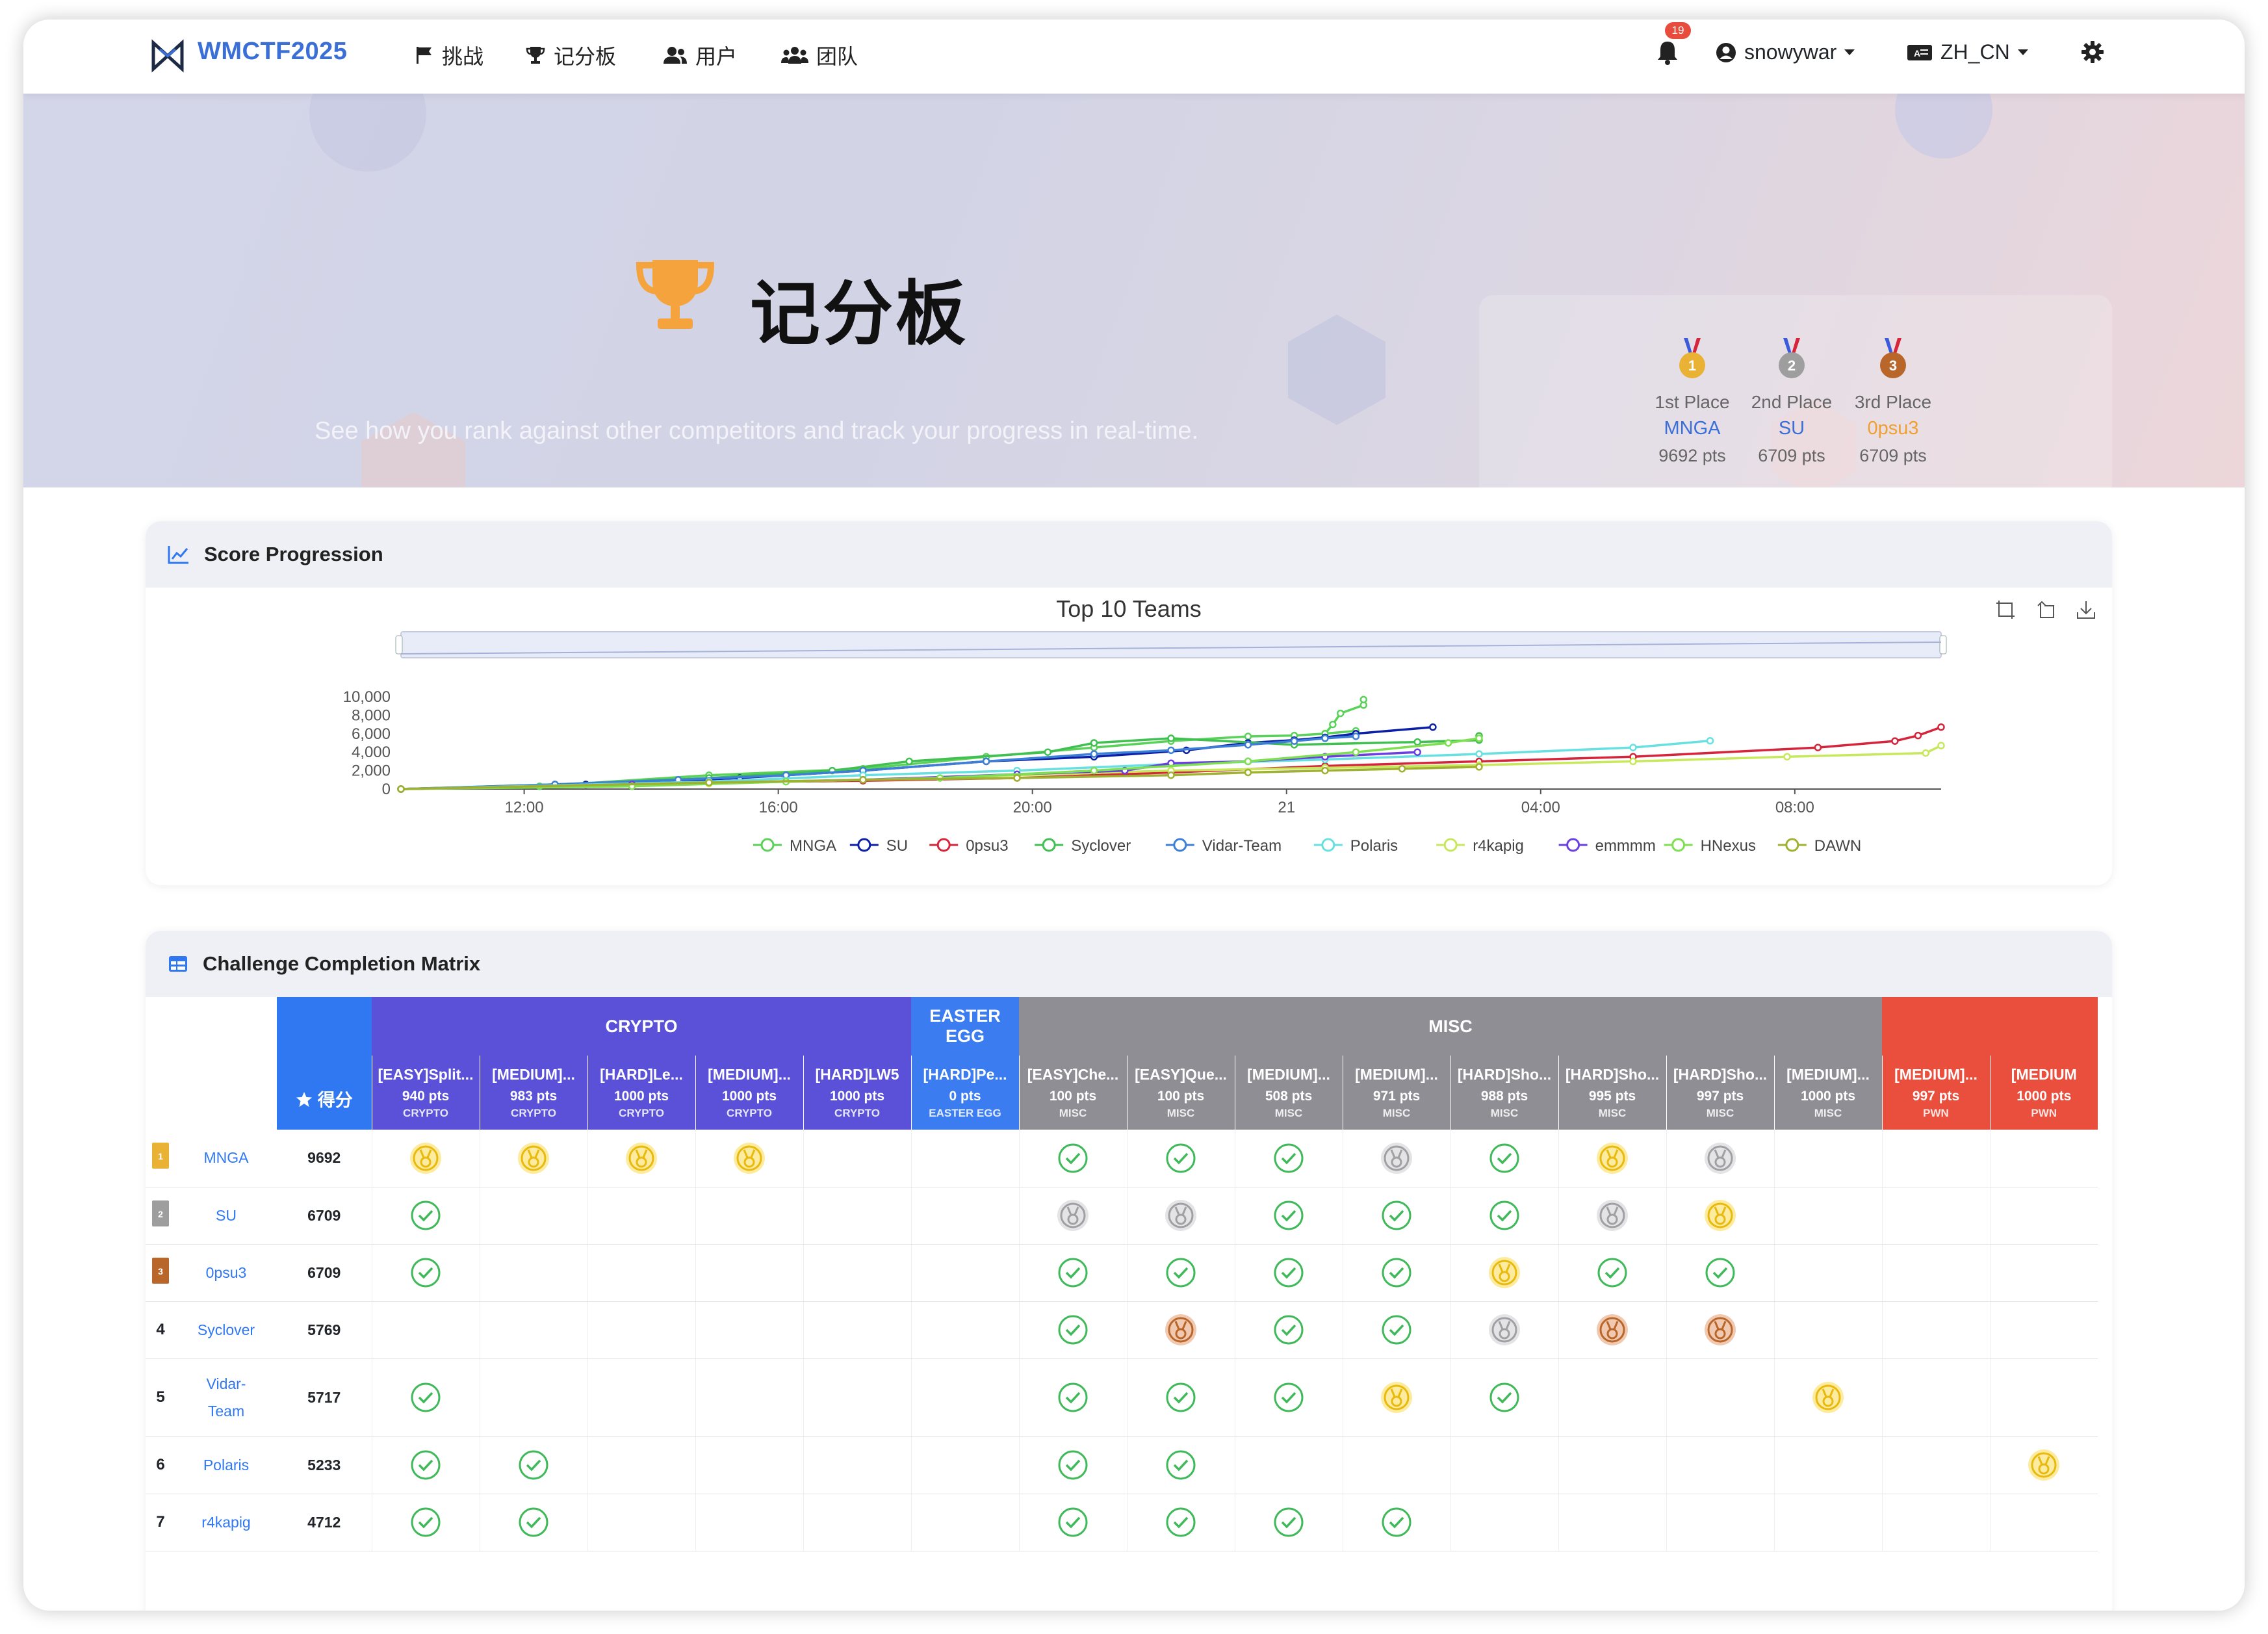 This screenshot has height=1634, width=2268. What do you see at coordinates (425, 1093) in the screenshot?
I see `challenge-header: [EASY]Split... 940 pts CRYPTO` at bounding box center [425, 1093].